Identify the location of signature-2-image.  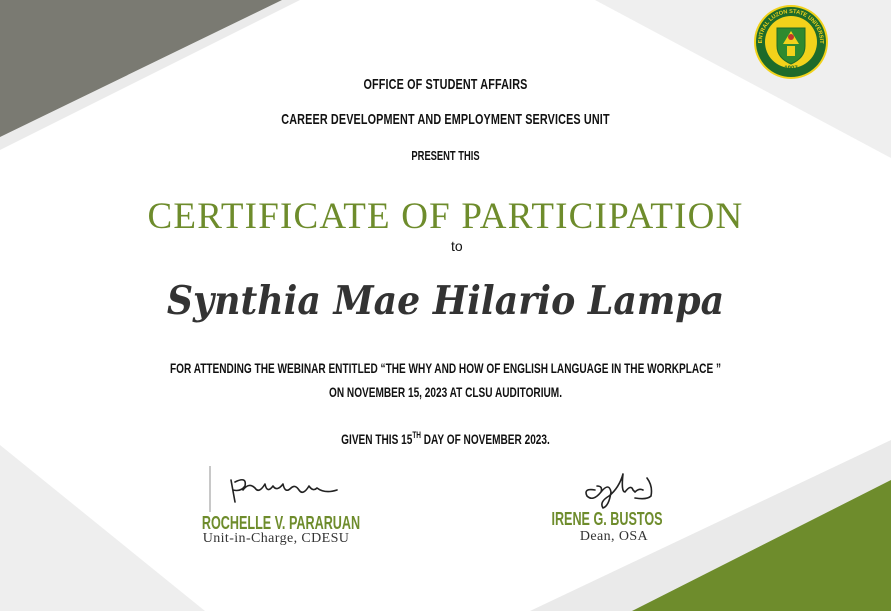
(619, 491).